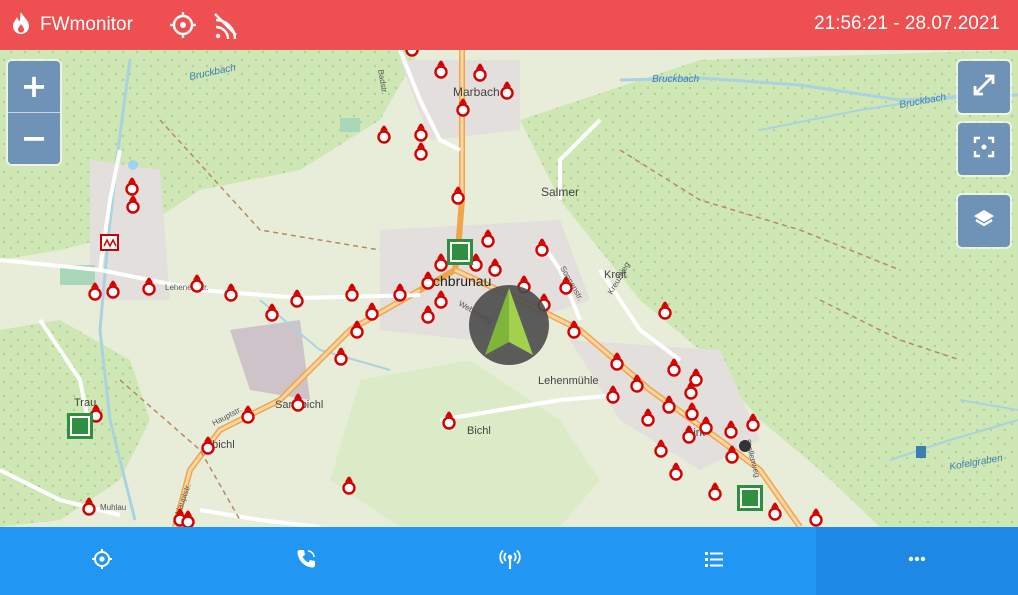 Image resolution: width=1018 pixels, height=595 pixels. What do you see at coordinates (476, 92) in the screenshot?
I see `label-marbach: Marbach` at bounding box center [476, 92].